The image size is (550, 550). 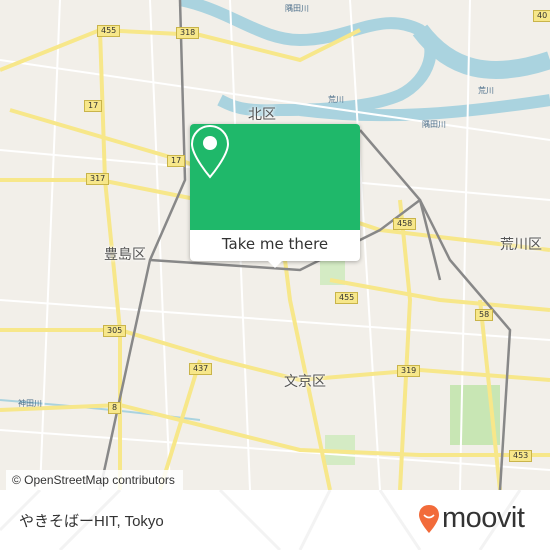 What do you see at coordinates (125, 255) in the screenshot?
I see `district-label-toshima: 豊島区` at bounding box center [125, 255].